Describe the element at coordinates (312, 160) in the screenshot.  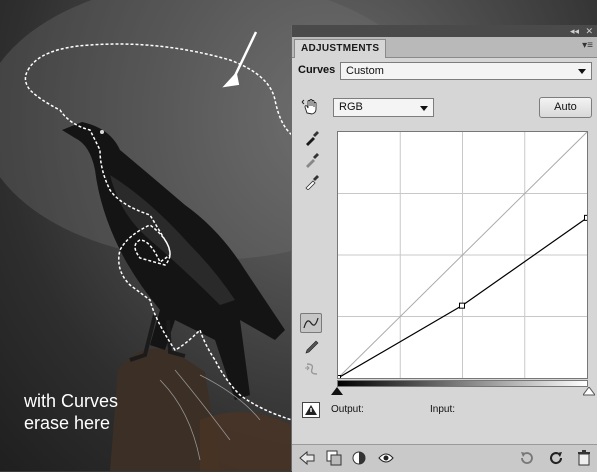
I see `gray-point-eyedropper-icon` at that location.